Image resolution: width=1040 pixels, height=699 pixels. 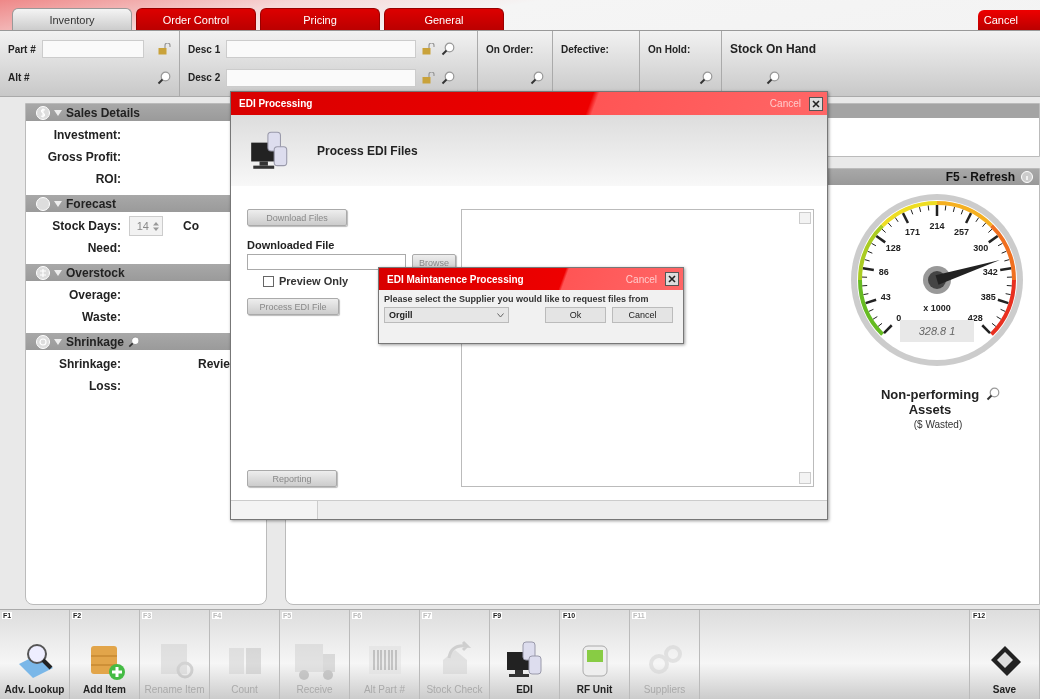 I want to click on section-title: Overstock, so click(x=95, y=272).